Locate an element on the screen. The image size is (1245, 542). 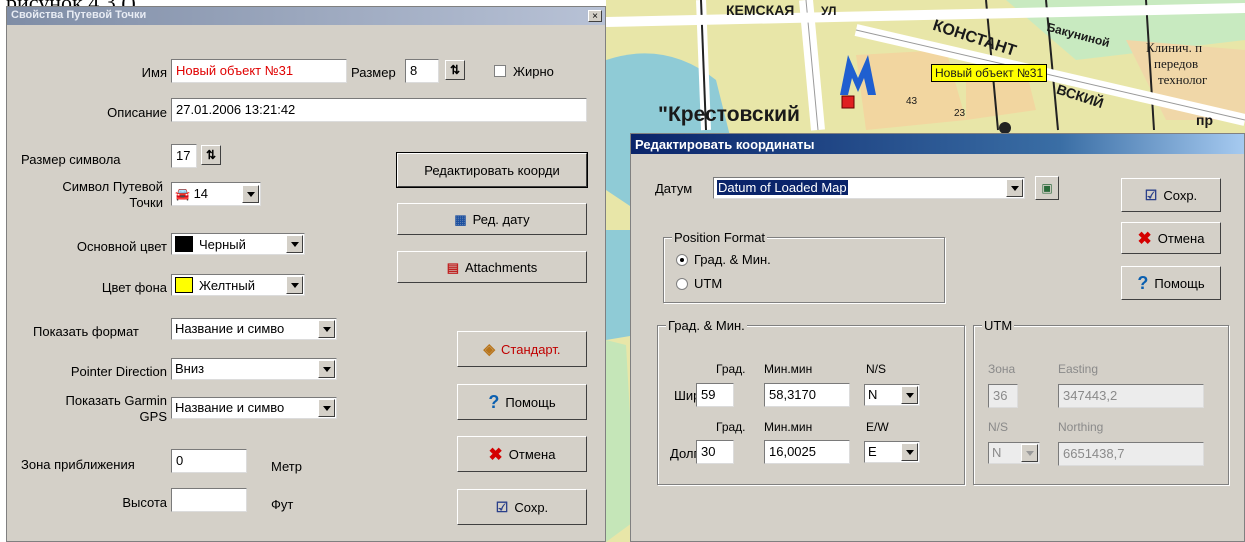
help-button: ? Помощь is located at coordinates (522, 402).